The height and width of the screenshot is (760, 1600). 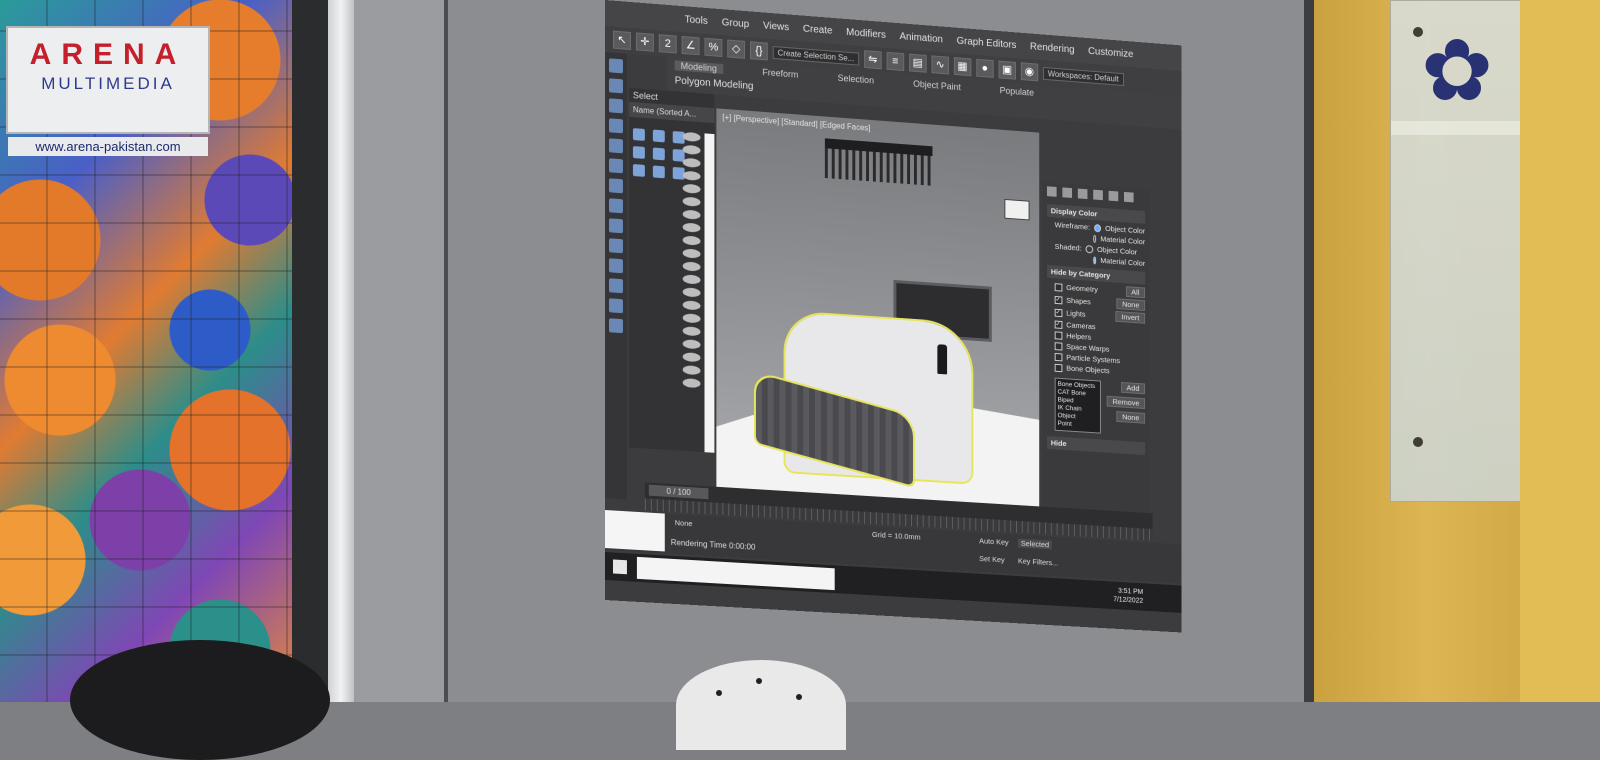 I want to click on menu-graph-editors: Graph Editors, so click(x=987, y=43).